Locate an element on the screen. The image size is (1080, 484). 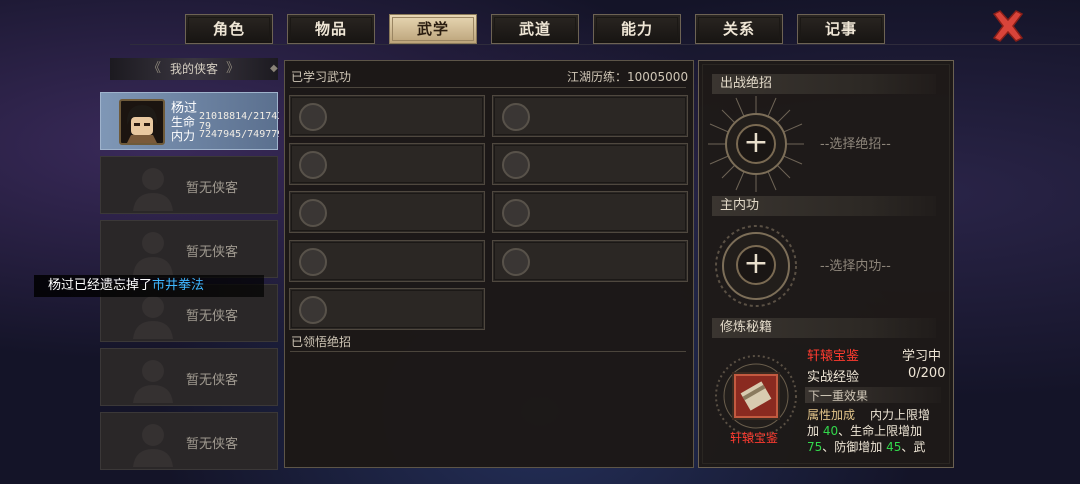
top-divider is located at coordinates (605, 44).